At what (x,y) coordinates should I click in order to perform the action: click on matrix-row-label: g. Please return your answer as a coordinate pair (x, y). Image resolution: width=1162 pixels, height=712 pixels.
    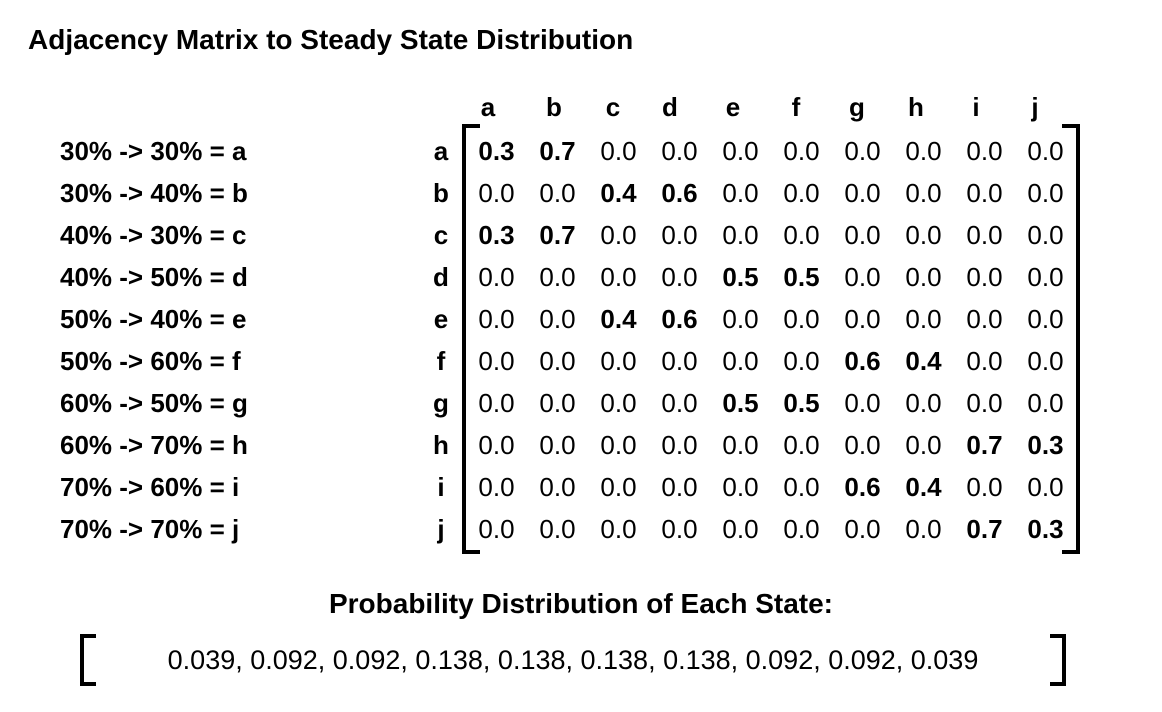
    Looking at the image, I should click on (441, 403).